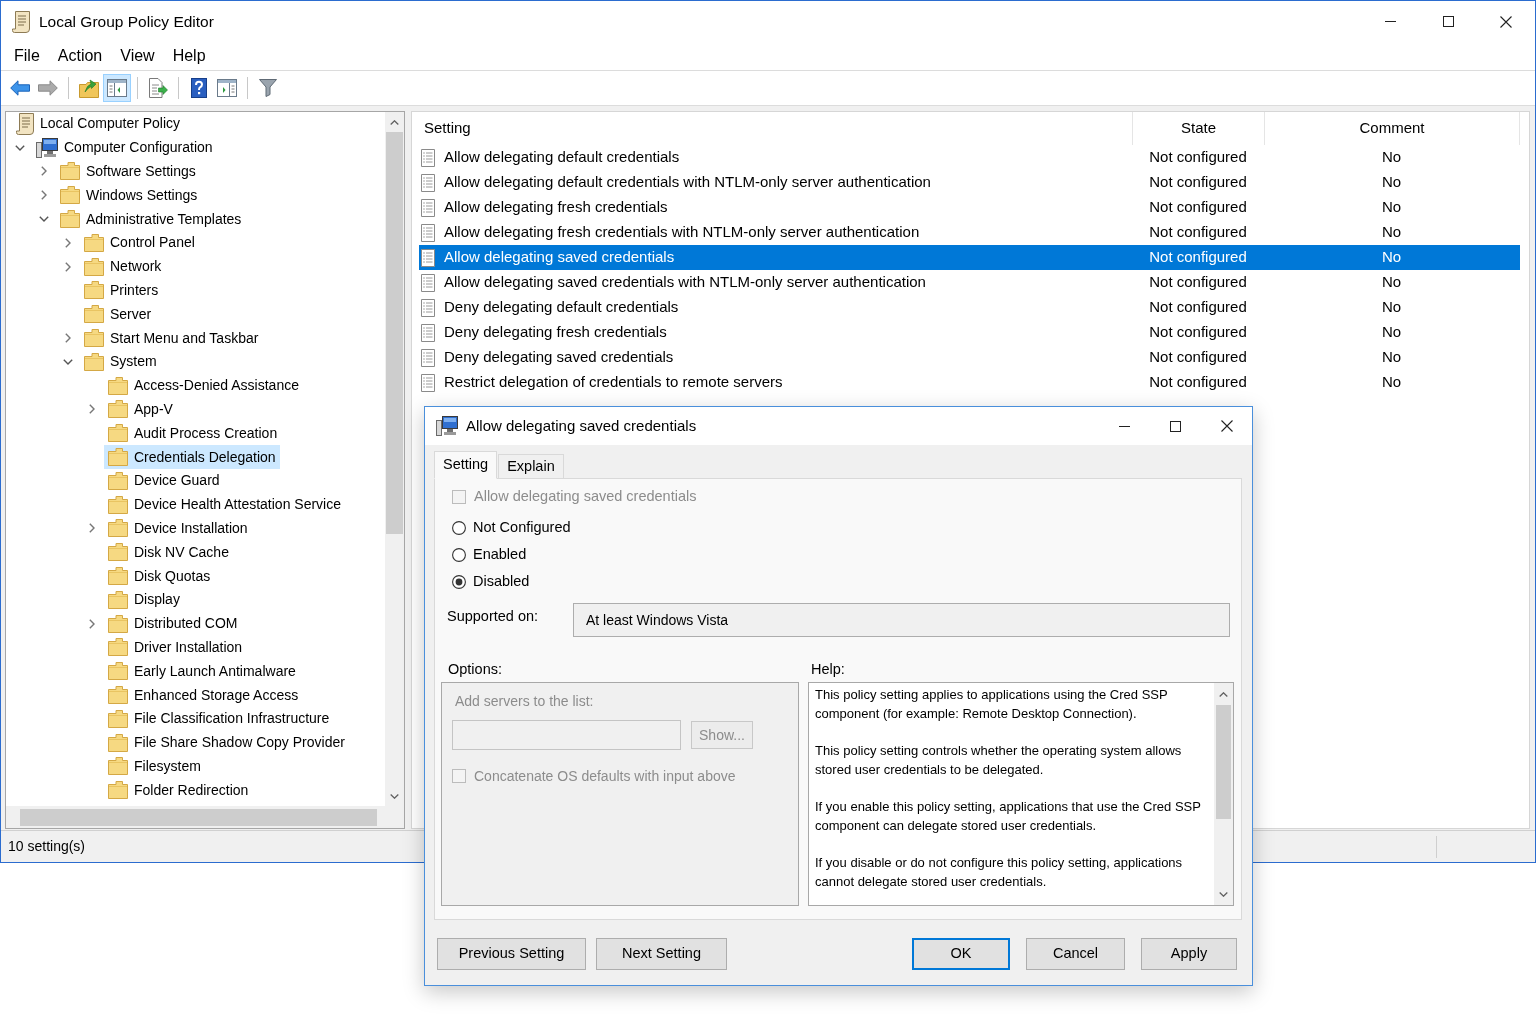 This screenshot has width=1536, height=1024. Describe the element at coordinates (511, 954) in the screenshot. I see `dialog-button: Previous Setting` at that location.